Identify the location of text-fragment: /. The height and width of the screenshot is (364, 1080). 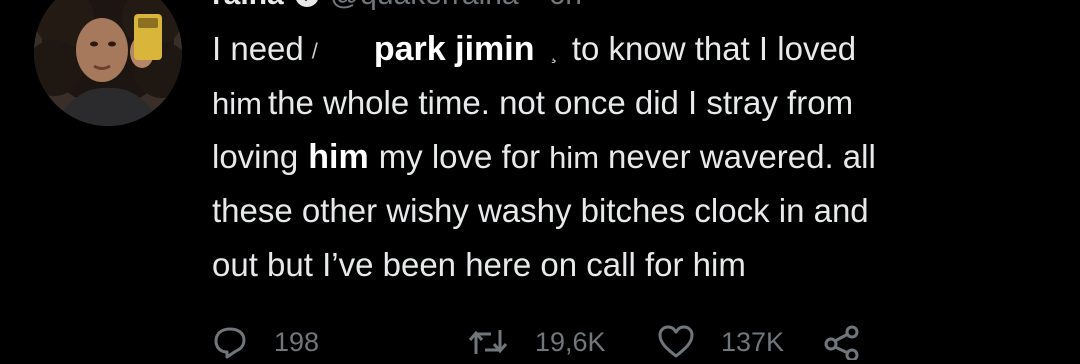
(314, 51).